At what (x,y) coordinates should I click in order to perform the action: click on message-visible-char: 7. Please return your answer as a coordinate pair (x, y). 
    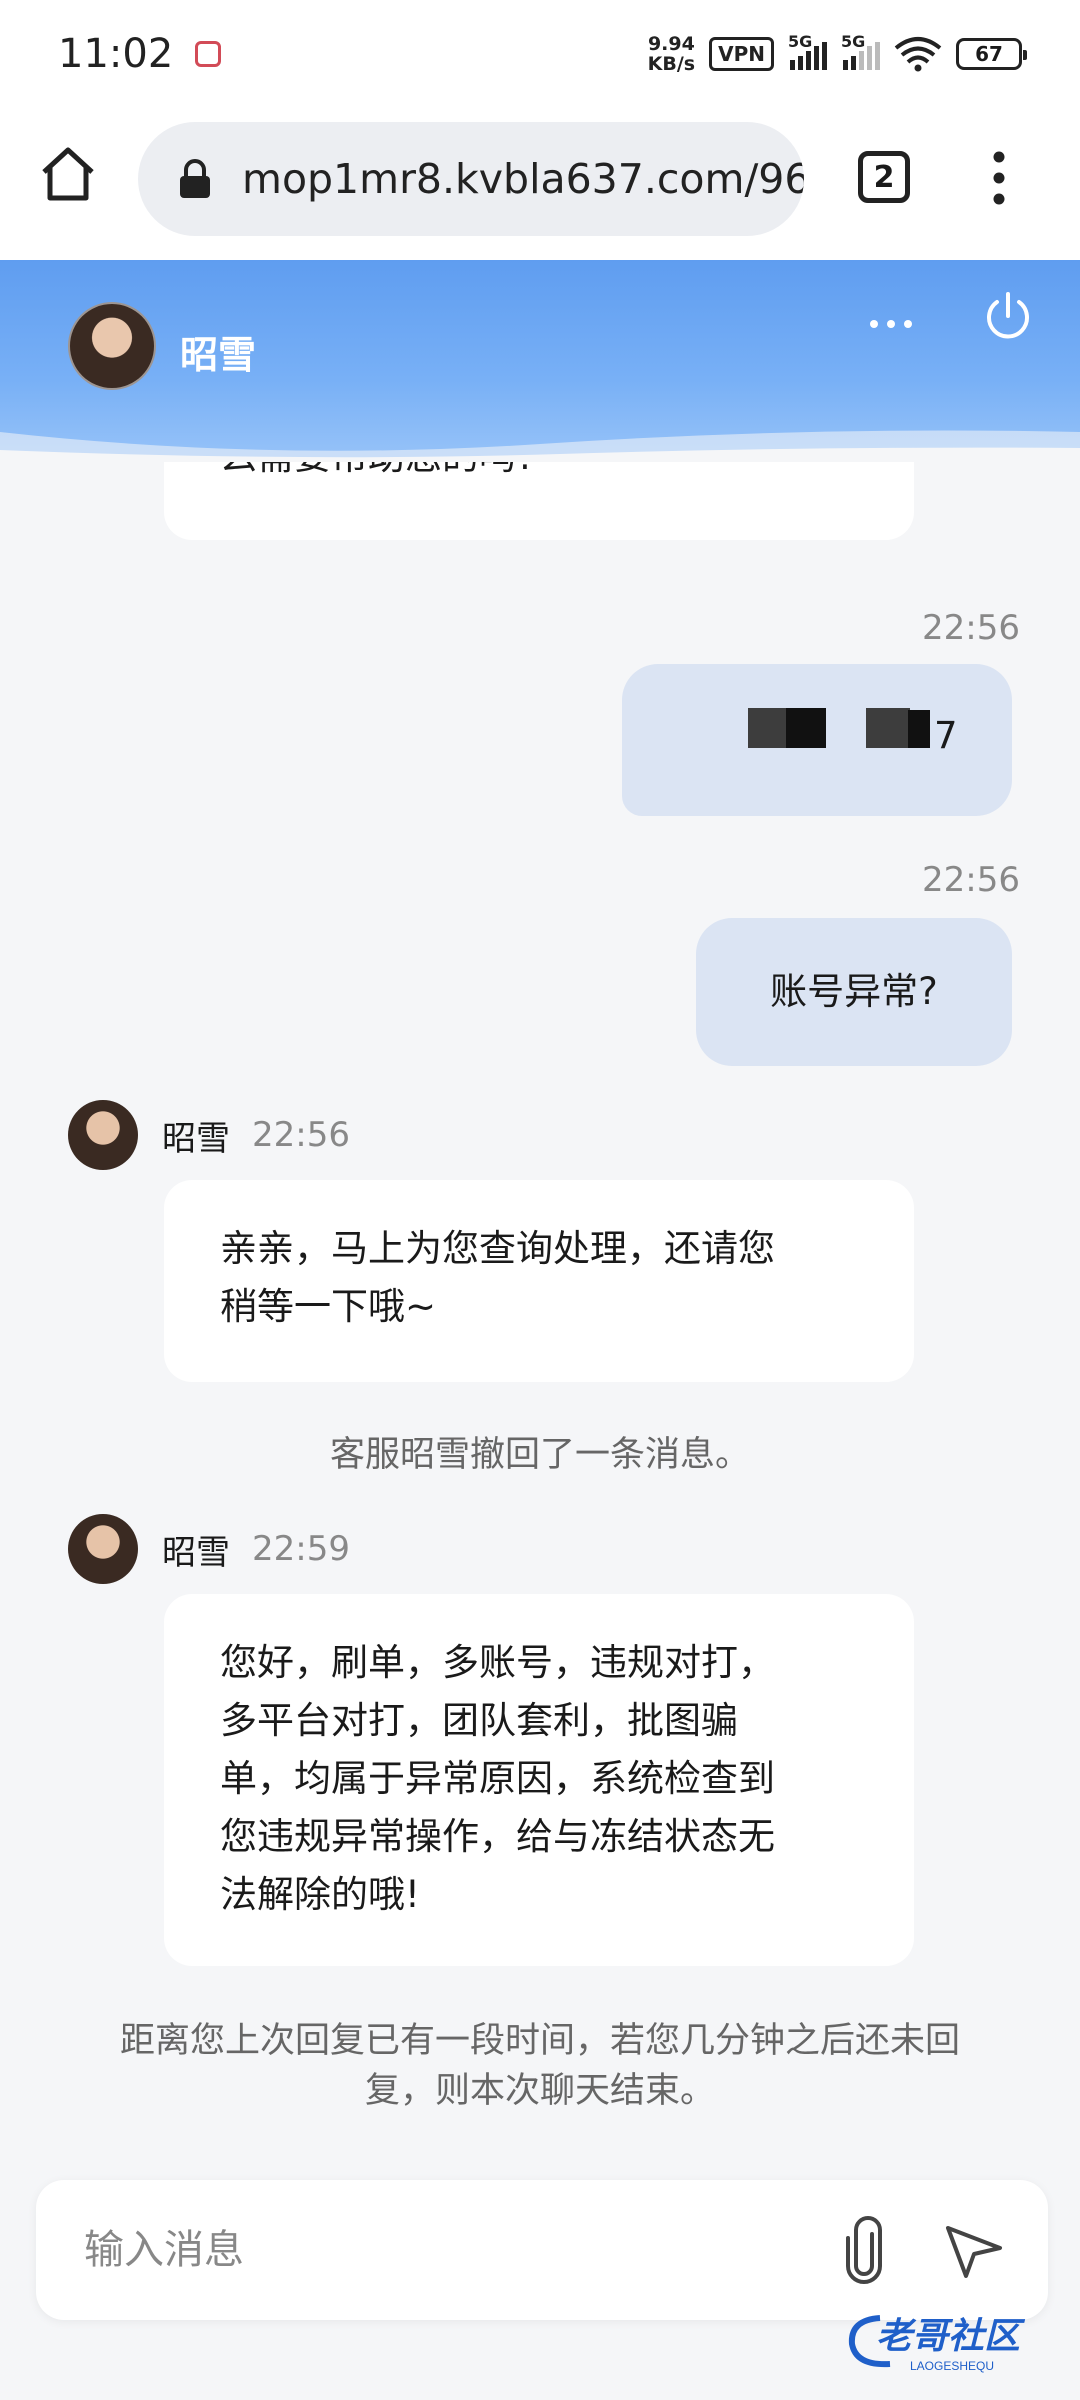
    Looking at the image, I should click on (946, 735).